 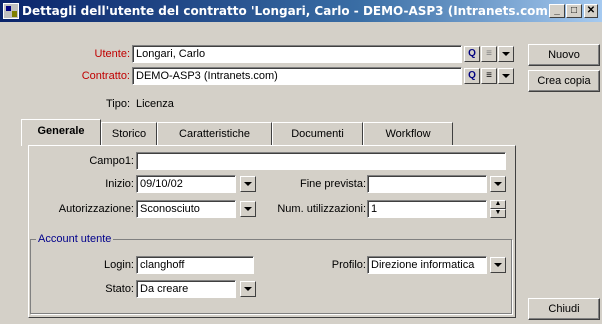 I want to click on stato-select: Da creare, so click(x=186, y=289).